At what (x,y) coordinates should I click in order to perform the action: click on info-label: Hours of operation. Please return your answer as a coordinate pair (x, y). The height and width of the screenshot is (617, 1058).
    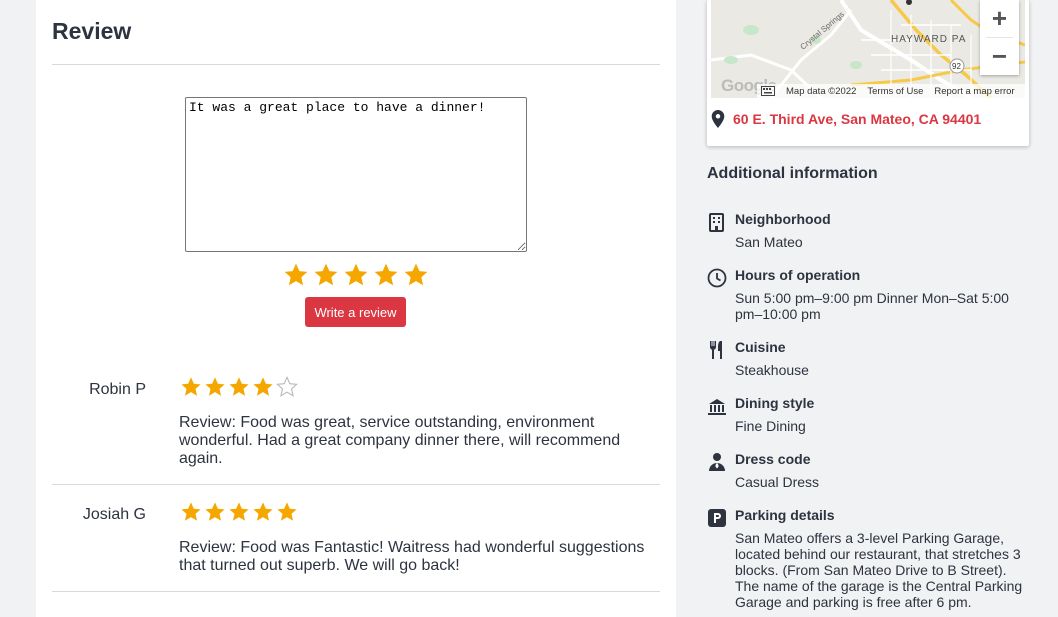
    Looking at the image, I should click on (798, 275).